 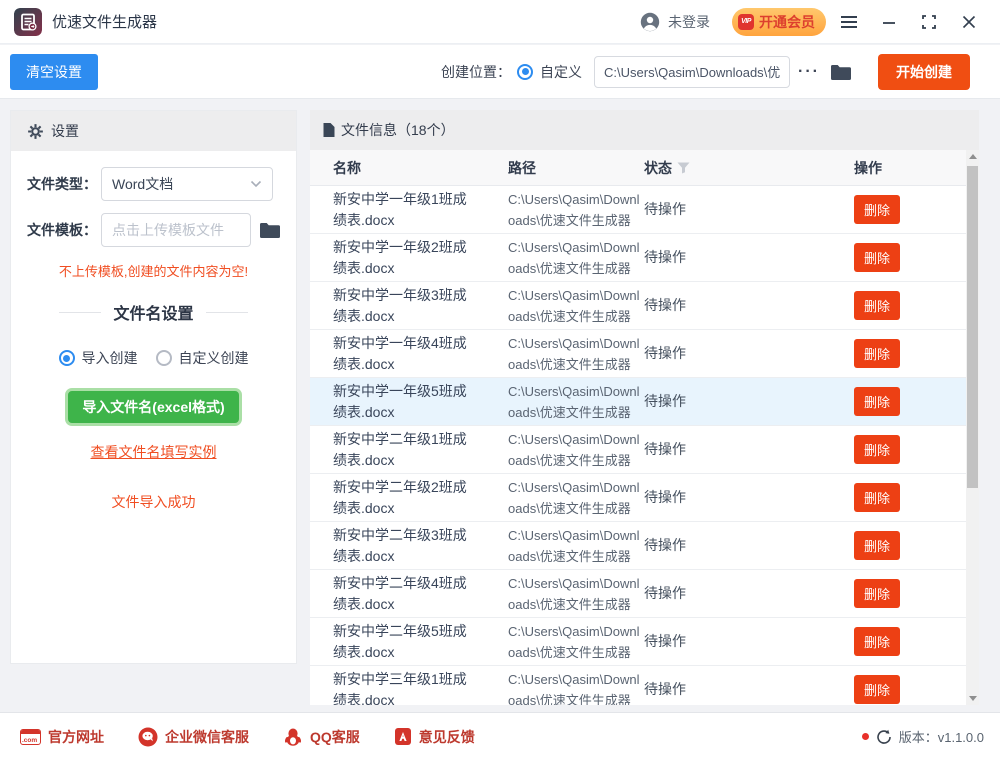 What do you see at coordinates (889, 22) in the screenshot?
I see `minimize-button` at bounding box center [889, 22].